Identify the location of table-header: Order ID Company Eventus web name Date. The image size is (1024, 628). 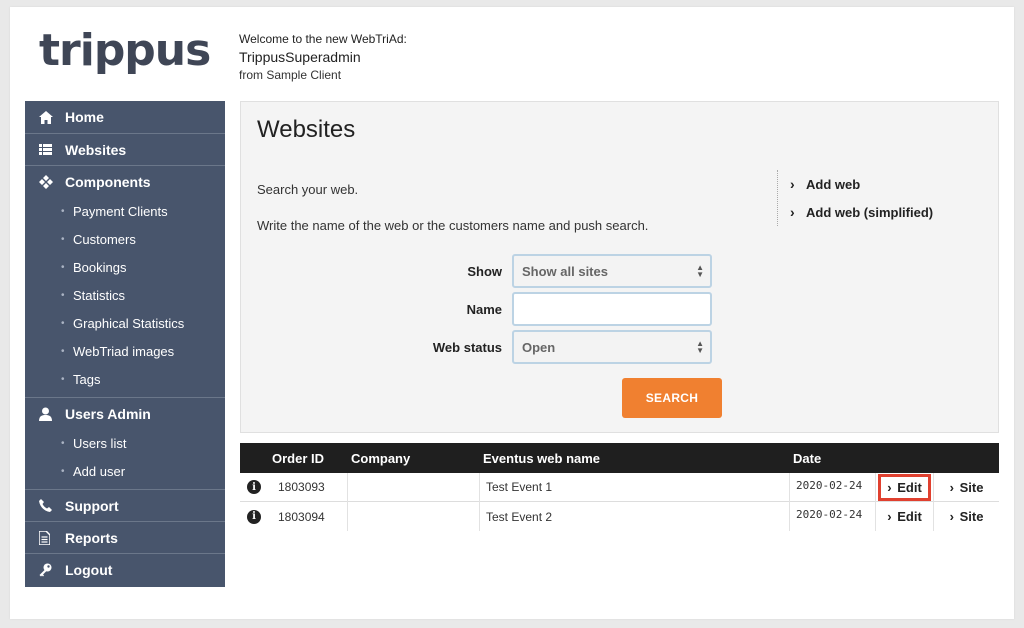
(619, 458).